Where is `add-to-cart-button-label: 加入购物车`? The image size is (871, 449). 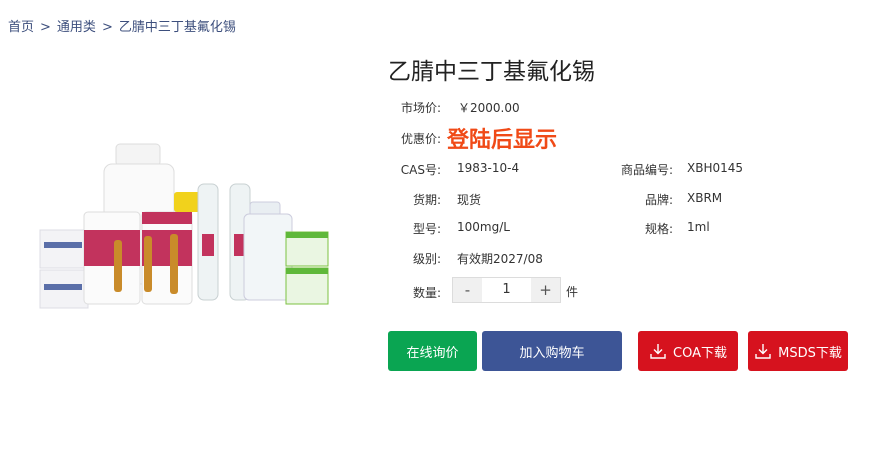 add-to-cart-button-label: 加入购物车 is located at coordinates (552, 353).